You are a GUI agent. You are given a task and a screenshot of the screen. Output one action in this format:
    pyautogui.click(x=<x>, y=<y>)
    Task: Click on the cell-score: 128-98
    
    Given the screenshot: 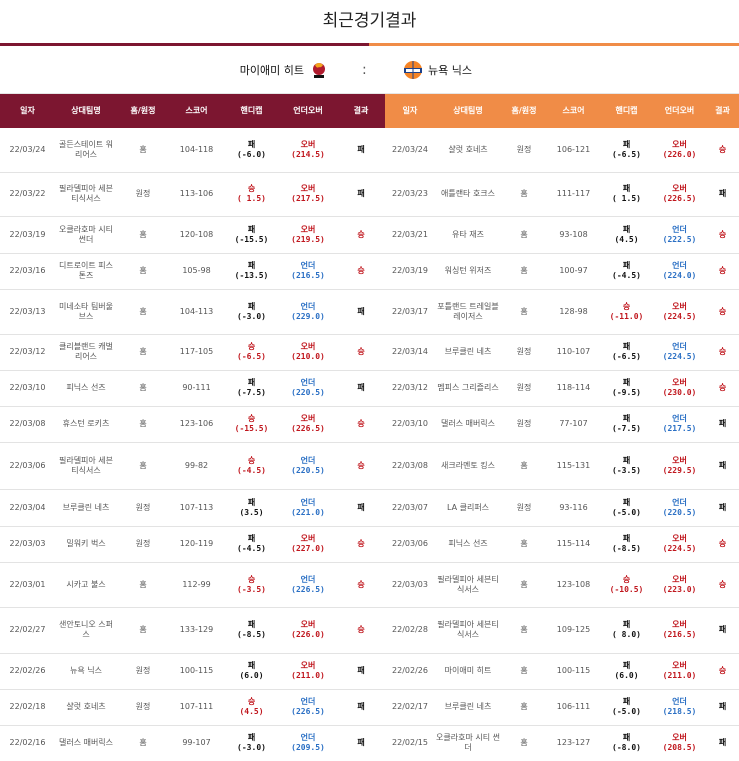 What is the action you would take?
    pyautogui.click(x=573, y=312)
    